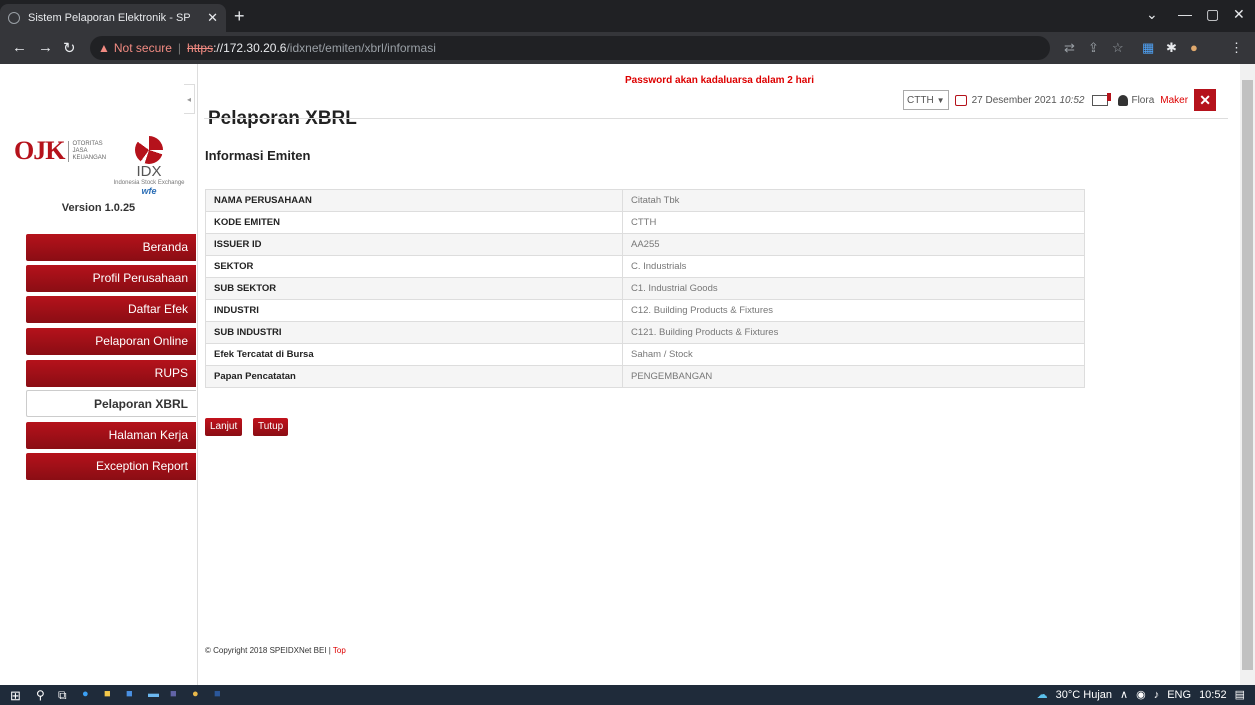 Image resolution: width=1255 pixels, height=705 pixels. Describe the element at coordinates (1239, 14) in the screenshot. I see `close-window-icon: ✕` at that location.